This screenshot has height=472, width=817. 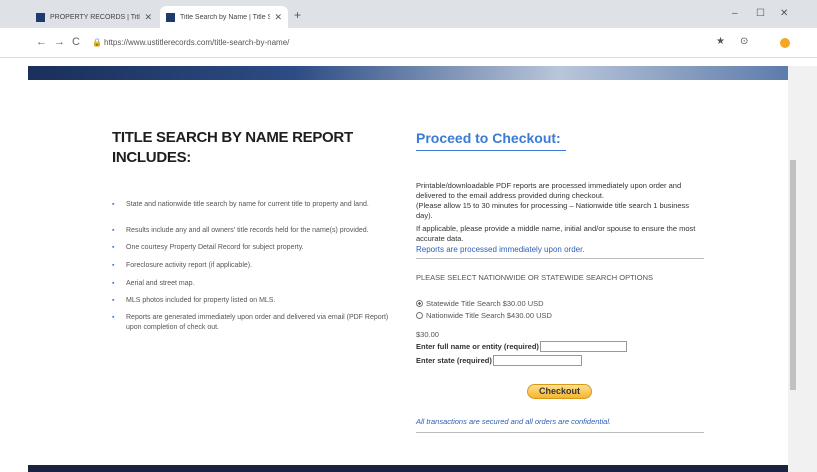 I want to click on tab-label: PROPERTY RECORDS | Title Search, so click(x=95, y=17).